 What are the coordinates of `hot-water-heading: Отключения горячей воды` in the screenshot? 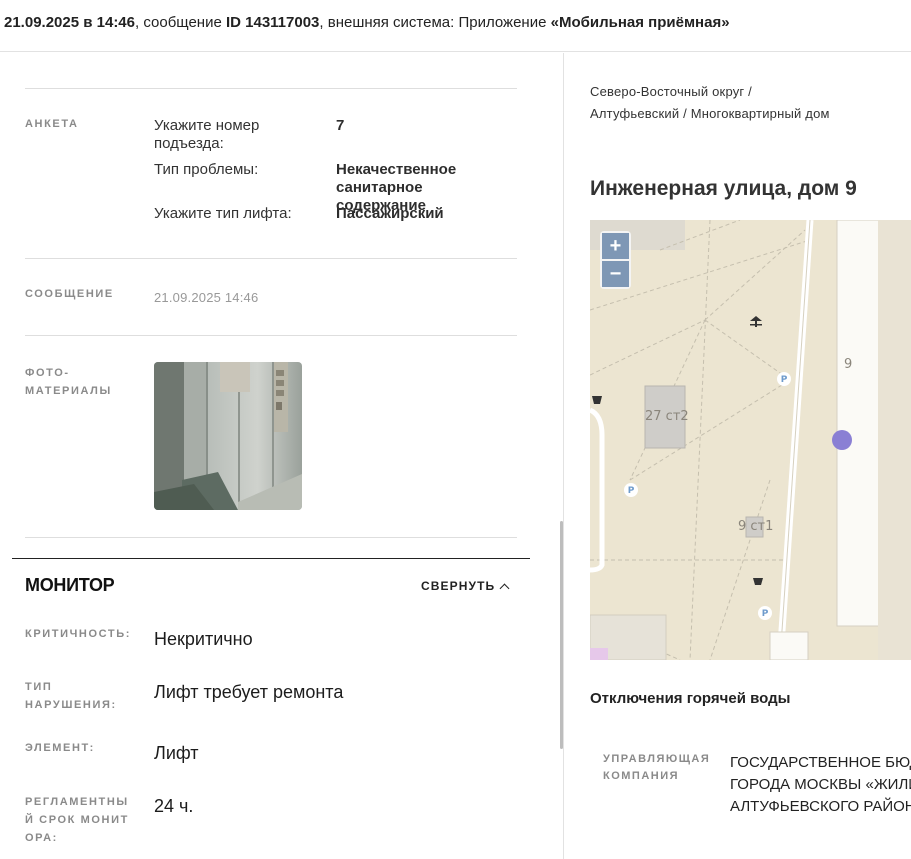 It's located at (690, 698).